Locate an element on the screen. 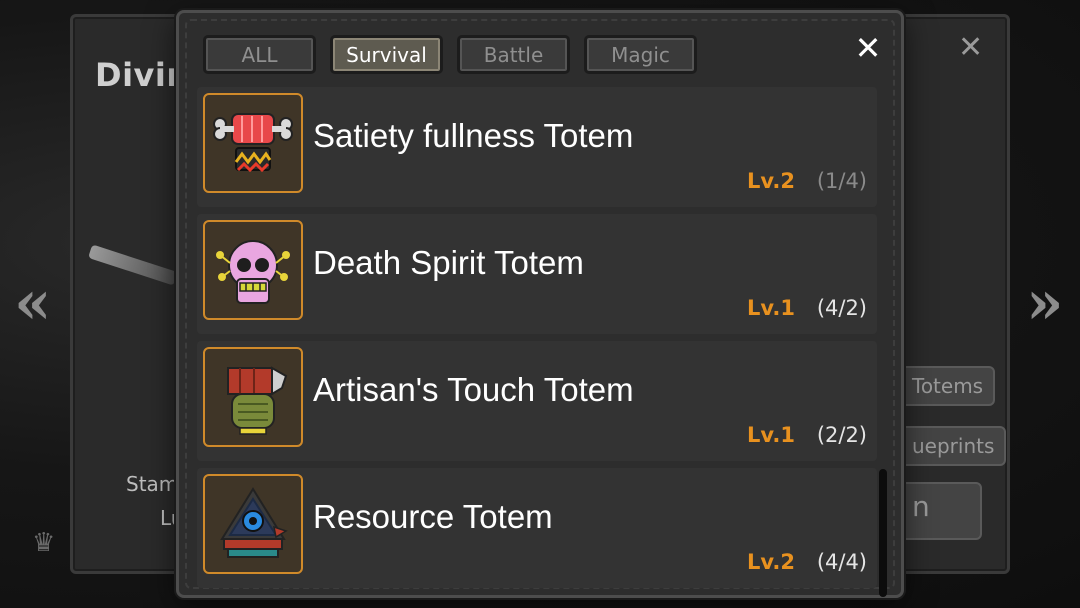 The width and height of the screenshot is (1080, 608). list-item: Resource Totem Lv.2 (4/4) is located at coordinates (537, 528).